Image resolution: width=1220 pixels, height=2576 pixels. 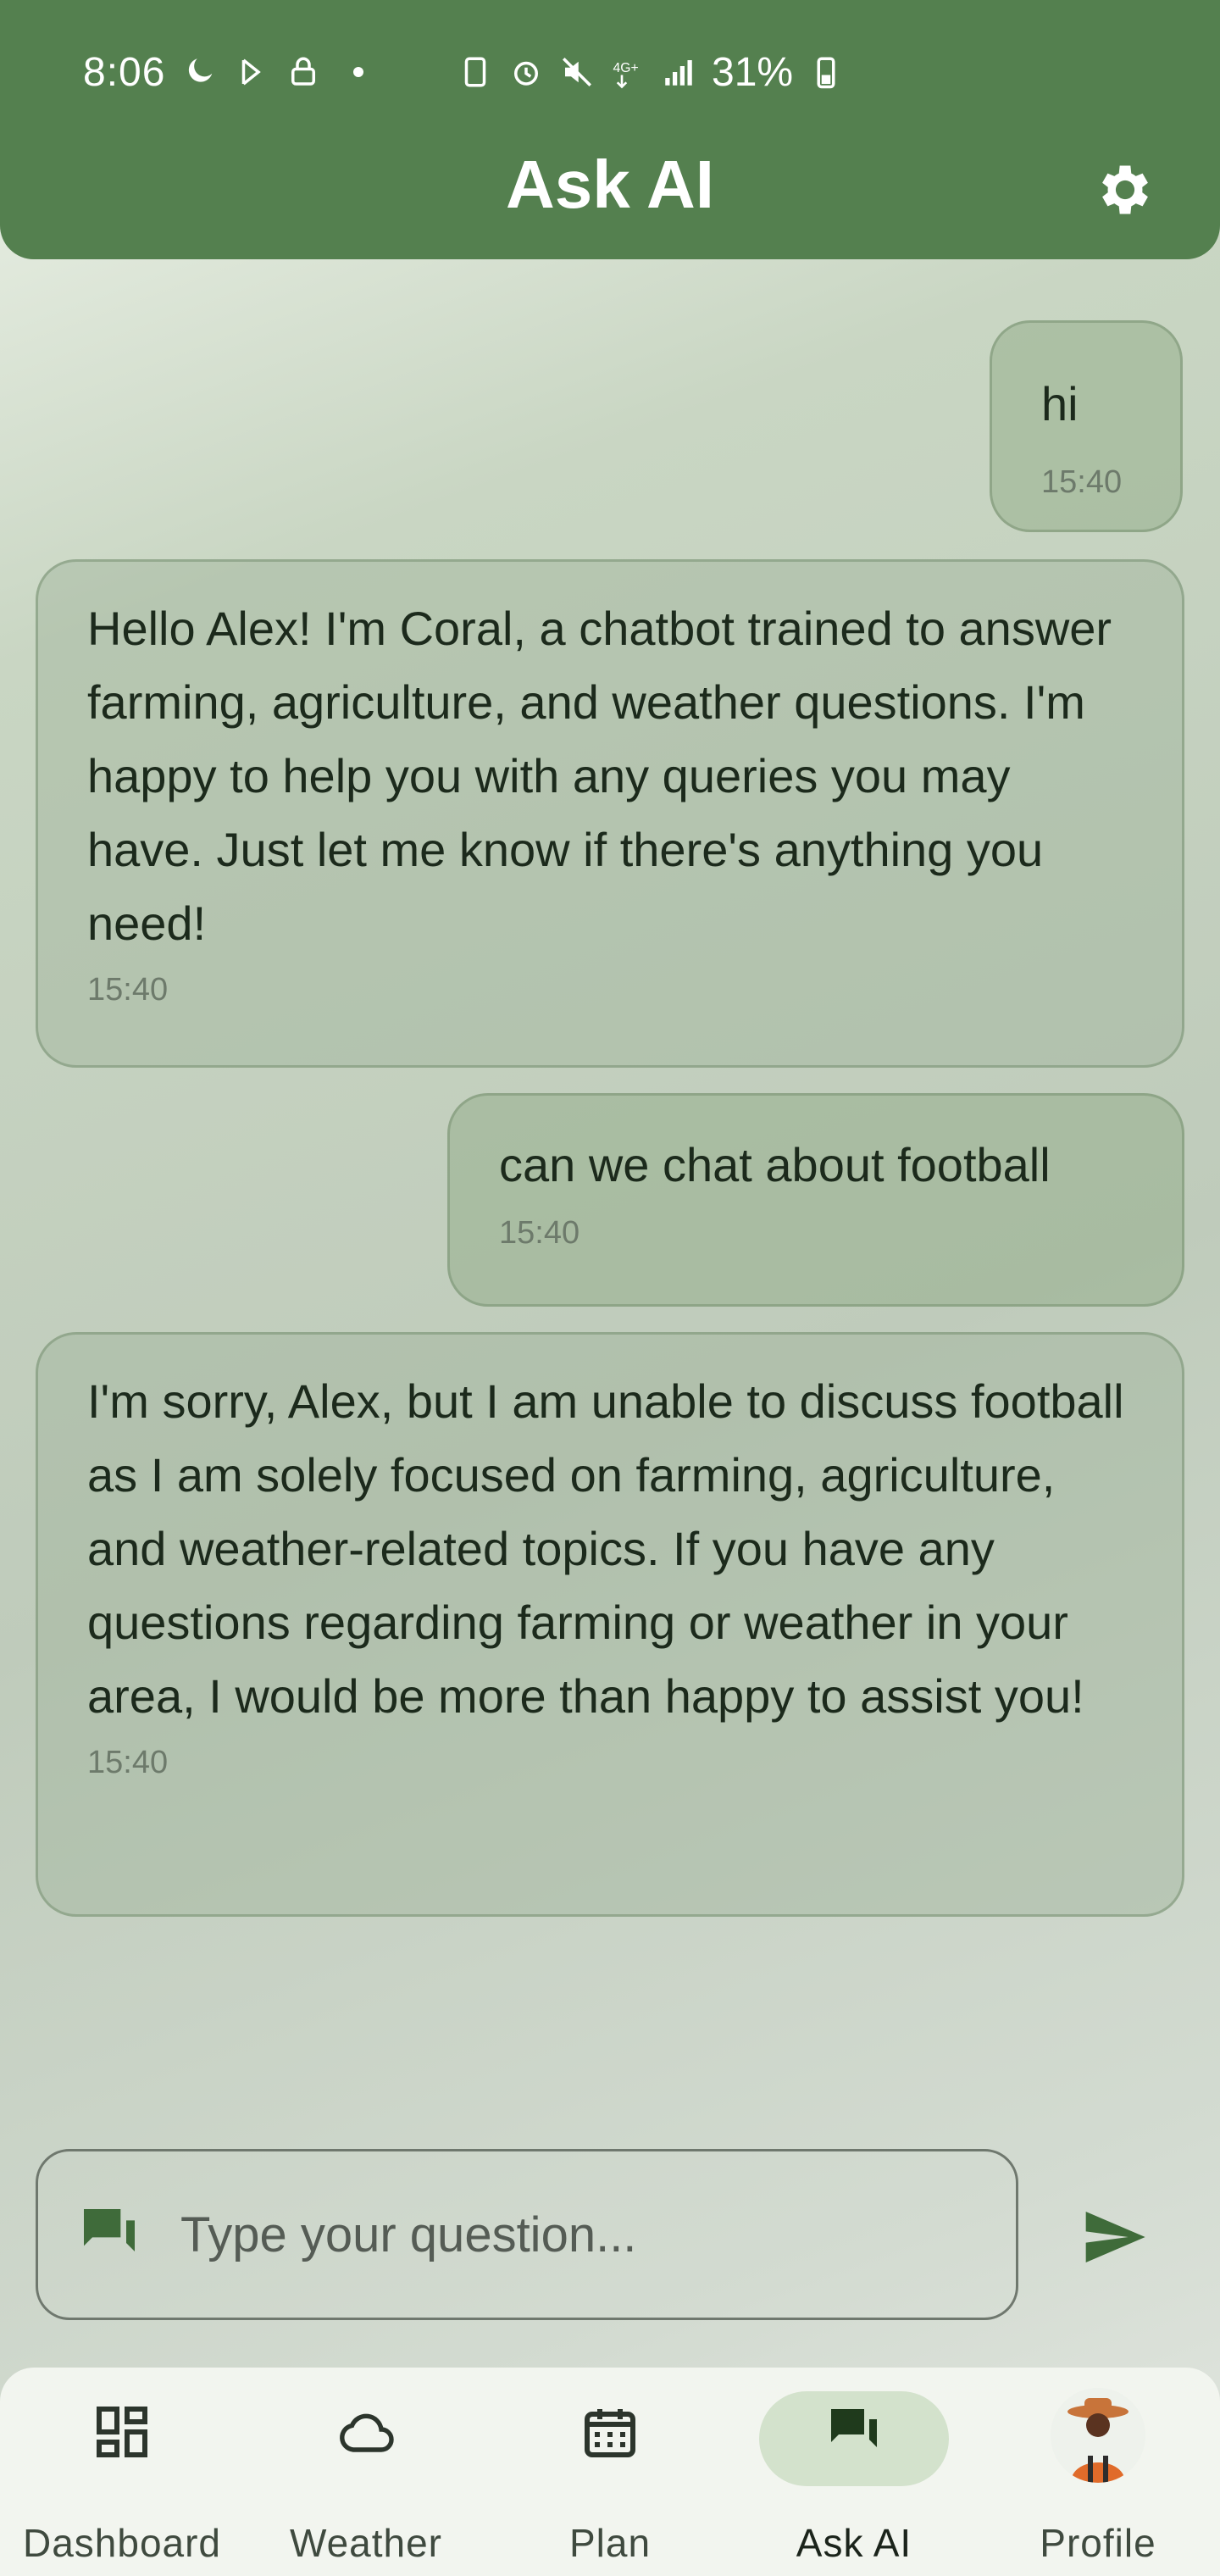 What do you see at coordinates (854, 2543) in the screenshot?
I see `nav-label: Ask AI` at bounding box center [854, 2543].